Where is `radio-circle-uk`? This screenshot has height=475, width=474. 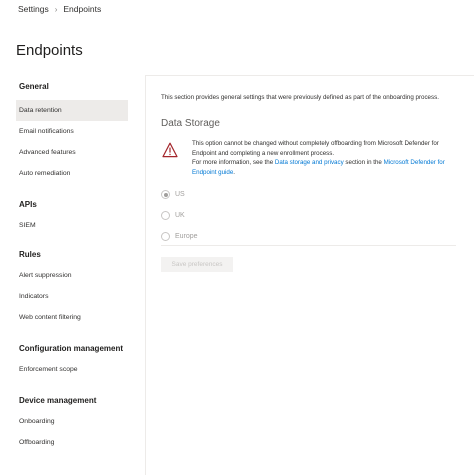 radio-circle-uk is located at coordinates (165, 216).